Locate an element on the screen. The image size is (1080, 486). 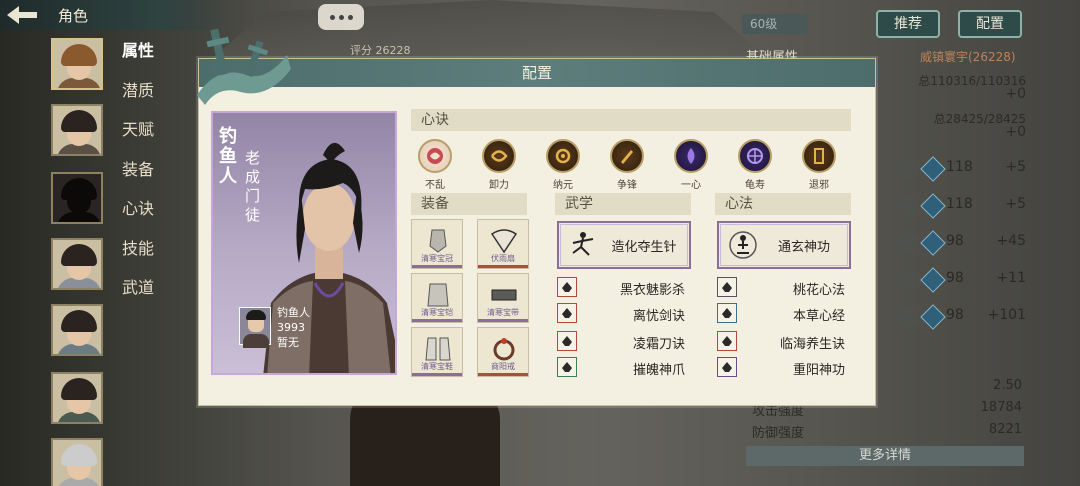
armor-icon is located at coordinates (438, 295).